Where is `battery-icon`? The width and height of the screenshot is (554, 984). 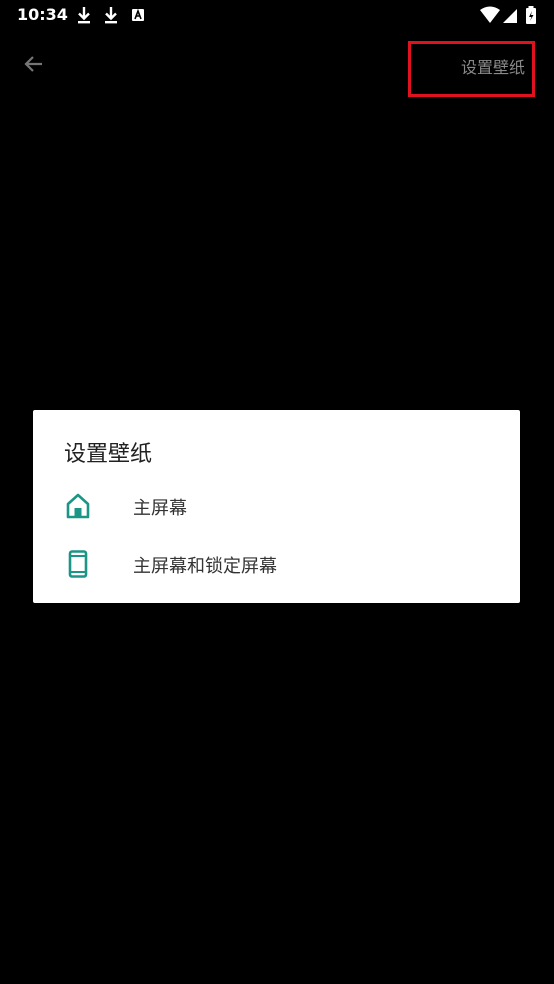
battery-icon is located at coordinates (531, 15).